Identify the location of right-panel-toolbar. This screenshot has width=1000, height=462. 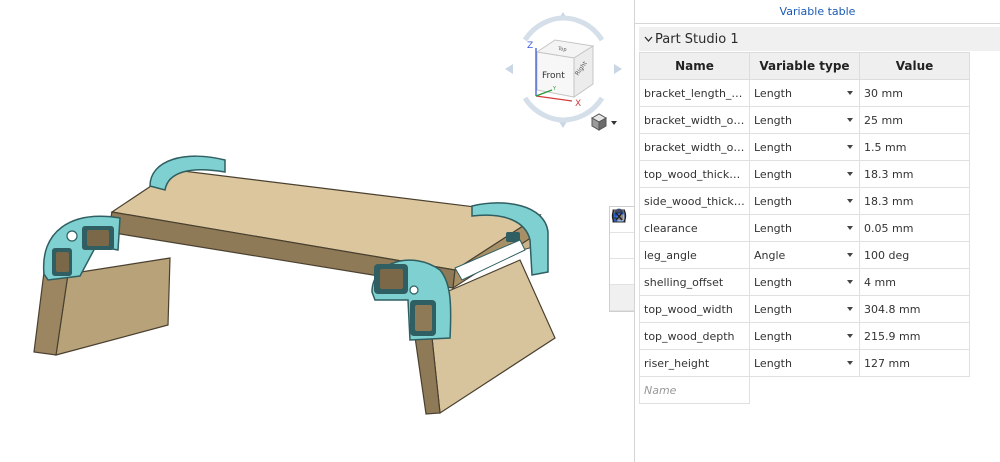
(622, 259).